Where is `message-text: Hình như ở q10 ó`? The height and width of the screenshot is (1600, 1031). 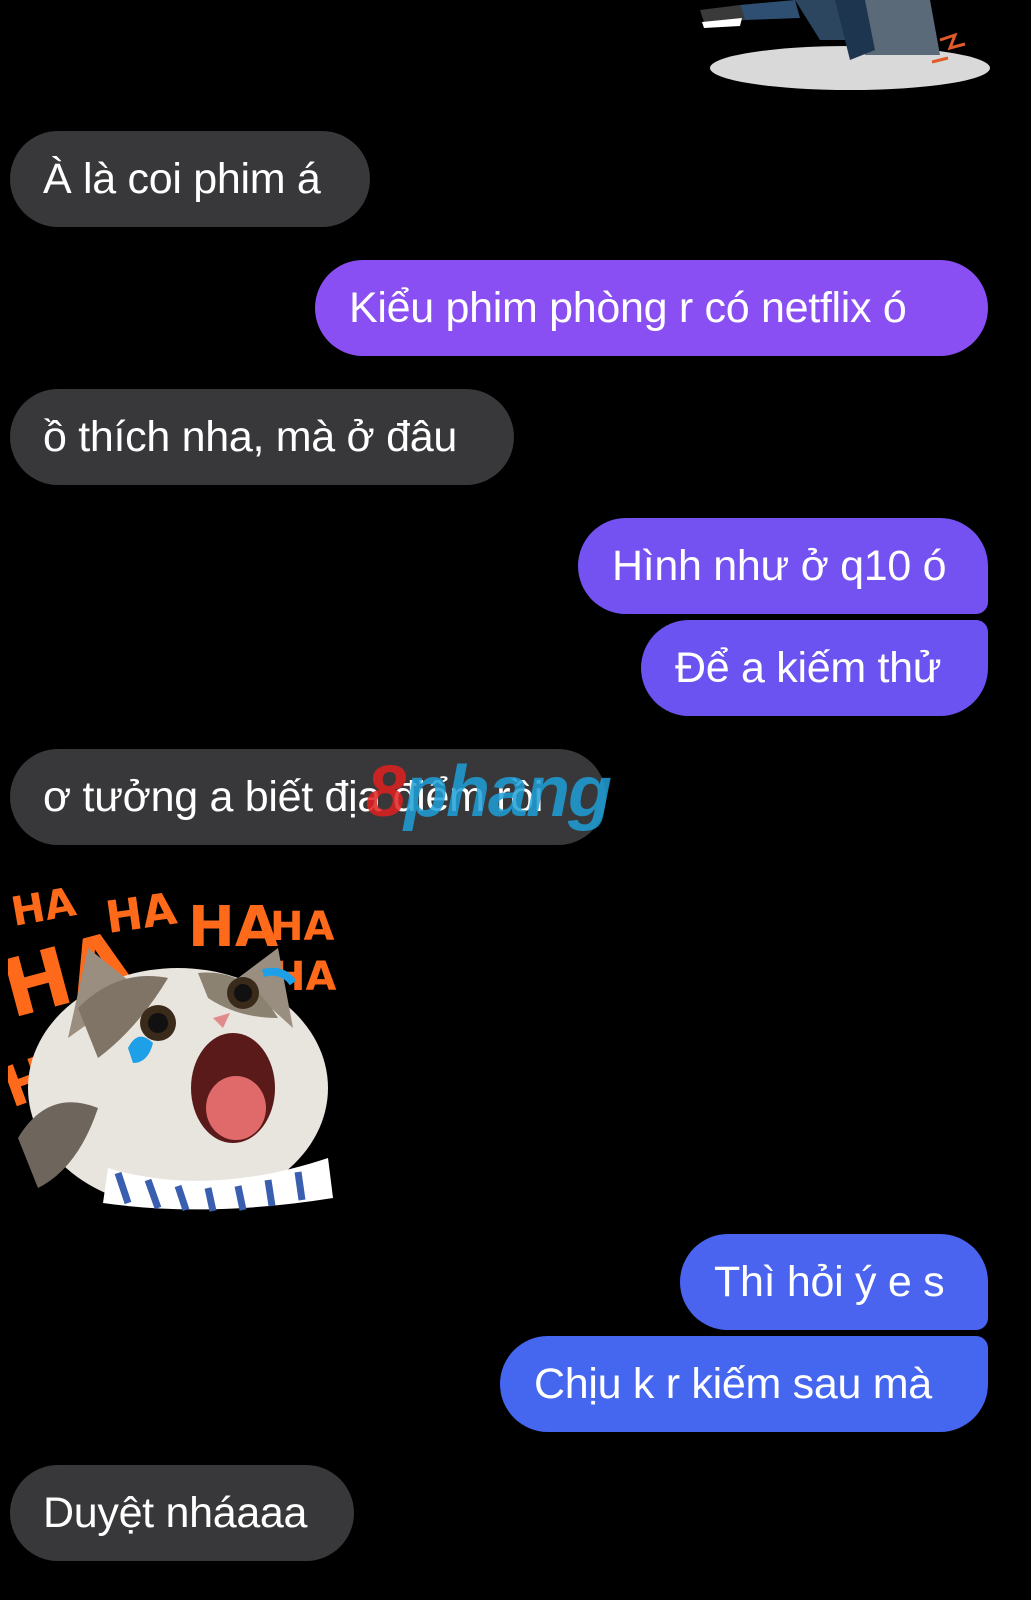
message-text: Hình như ở q10 ó is located at coordinates (779, 566).